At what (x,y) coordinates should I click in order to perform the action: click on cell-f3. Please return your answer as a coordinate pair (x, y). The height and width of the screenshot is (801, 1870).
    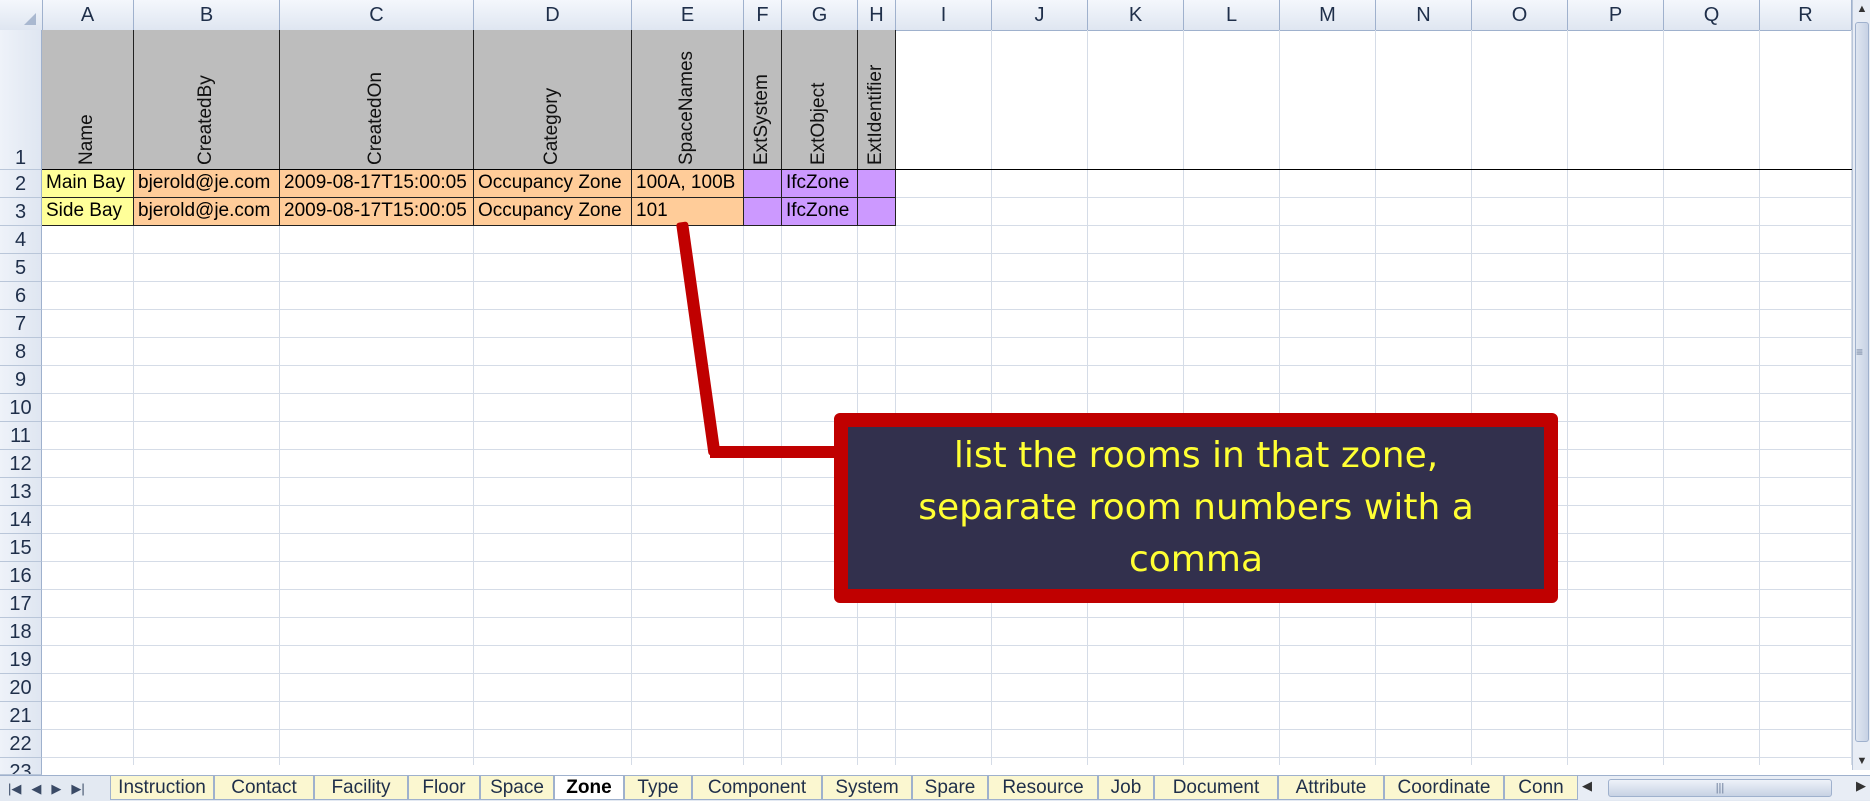
    Looking at the image, I should click on (763, 212).